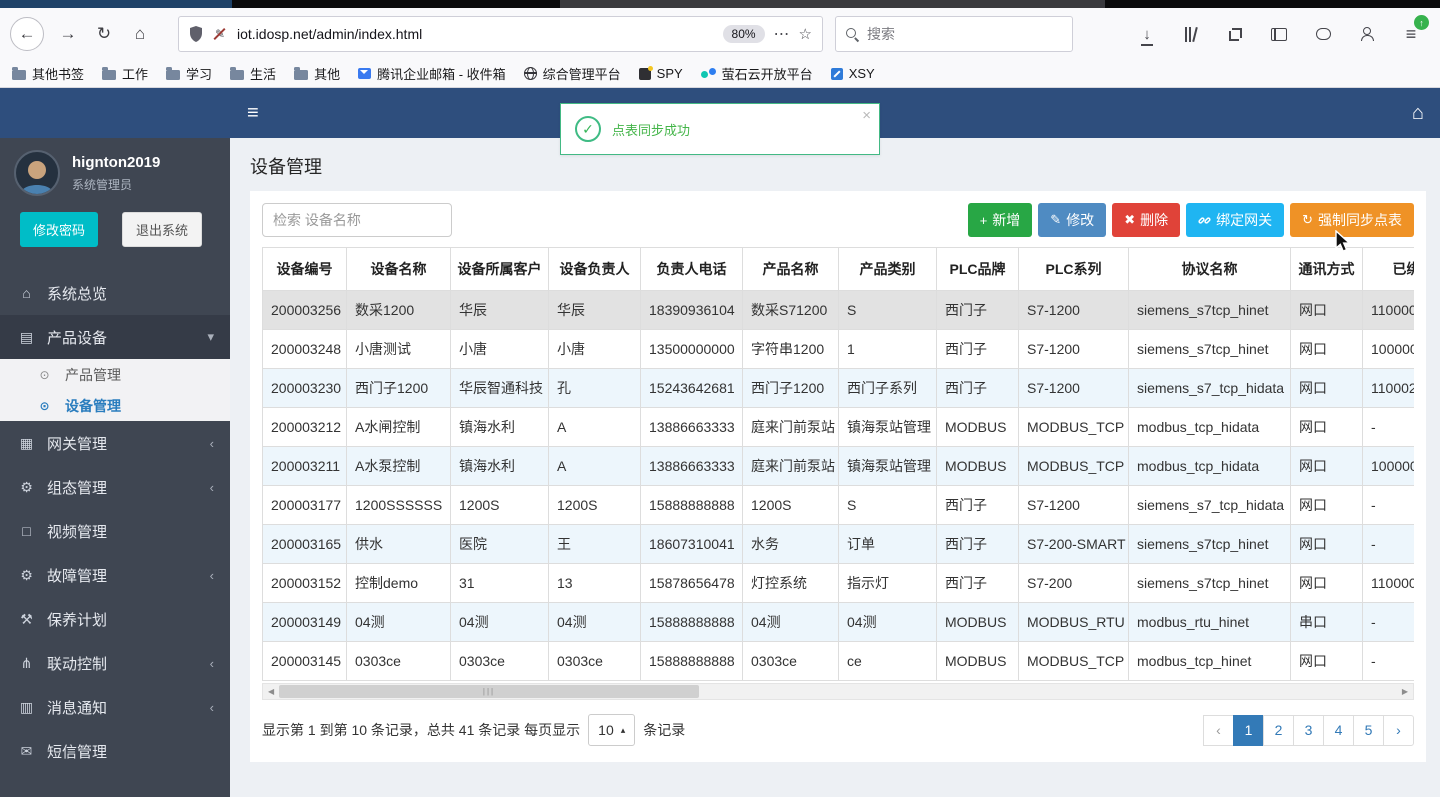  What do you see at coordinates (357, 220) in the screenshot?
I see `device-search-input` at bounding box center [357, 220].